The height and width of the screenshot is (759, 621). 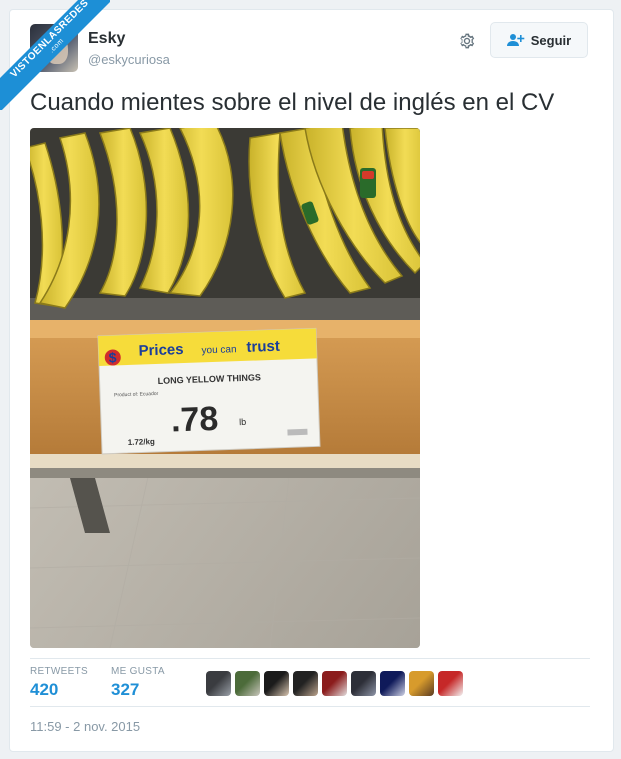 What do you see at coordinates (57, 46) in the screenshot?
I see `watermark-line2: .com` at bounding box center [57, 46].